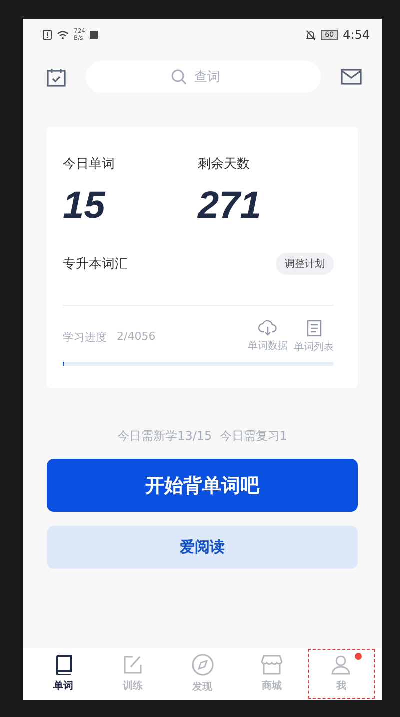 Image resolution: width=400 pixels, height=717 pixels. I want to click on tab: 我, so click(341, 674).